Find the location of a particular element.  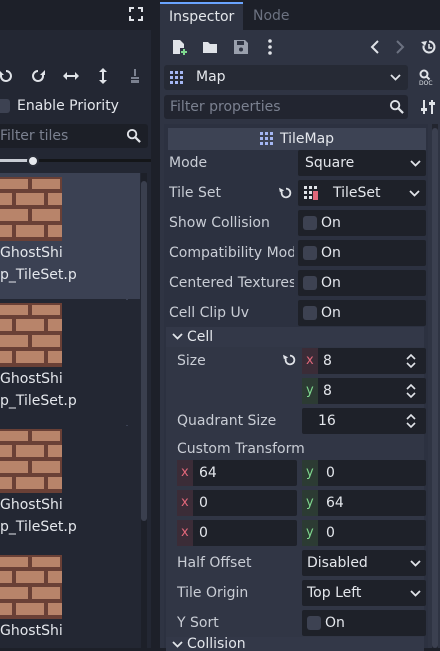

dock-tab-bar: Inspector Node is located at coordinates (300, 15).